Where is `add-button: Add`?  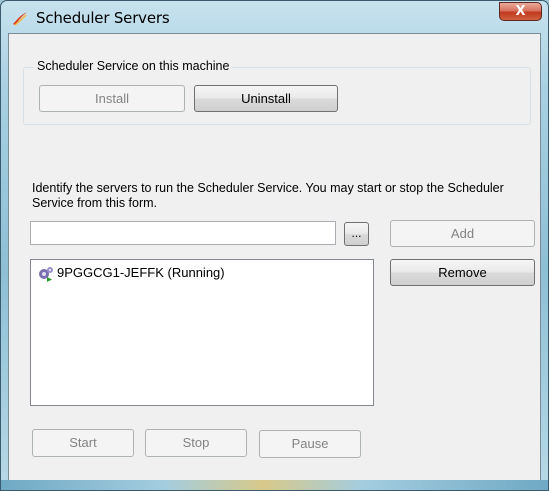 add-button: Add is located at coordinates (462, 233).